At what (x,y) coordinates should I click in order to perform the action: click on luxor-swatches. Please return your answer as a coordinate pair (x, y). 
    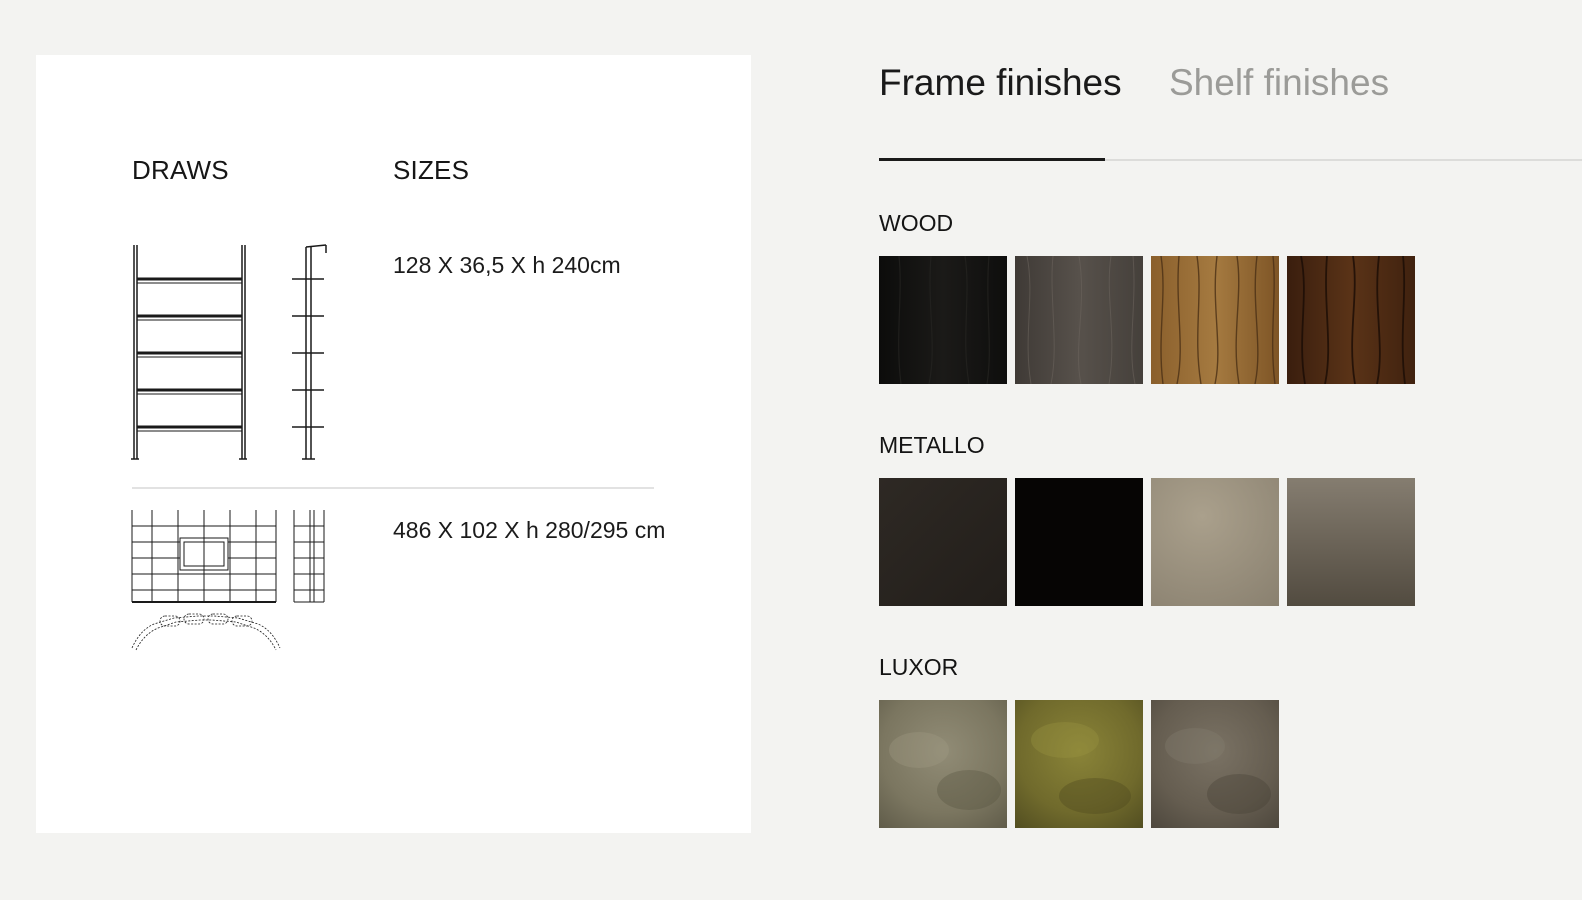
    Looking at the image, I should click on (1079, 764).